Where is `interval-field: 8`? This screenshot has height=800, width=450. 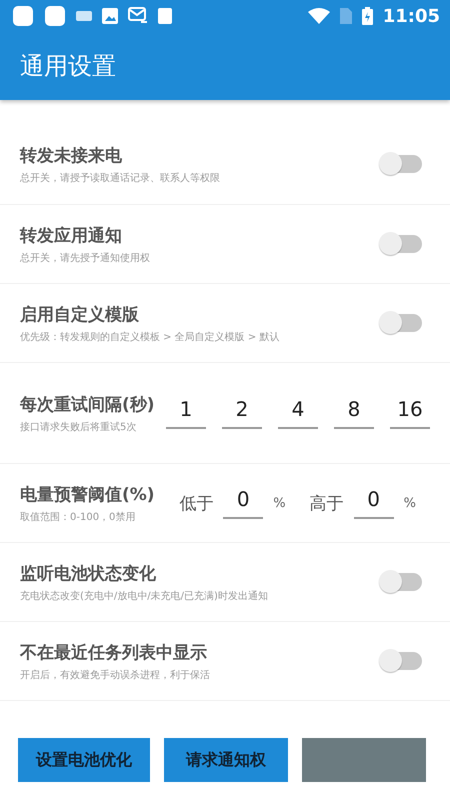 interval-field: 8 is located at coordinates (354, 413).